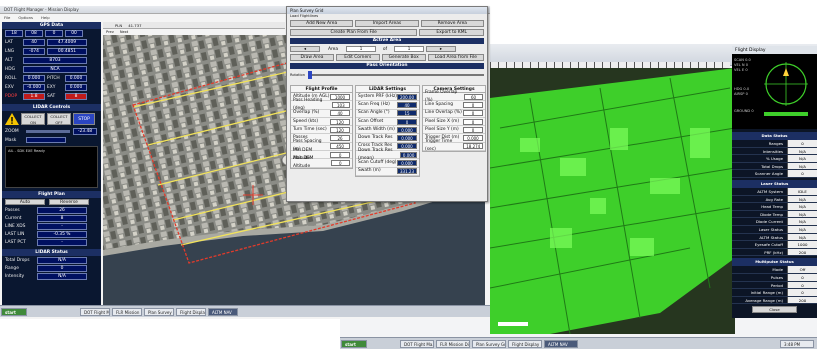  Describe the element at coordinates (357, 57) in the screenshot. I see `edit-corners-button: Edit Corners` at that location.